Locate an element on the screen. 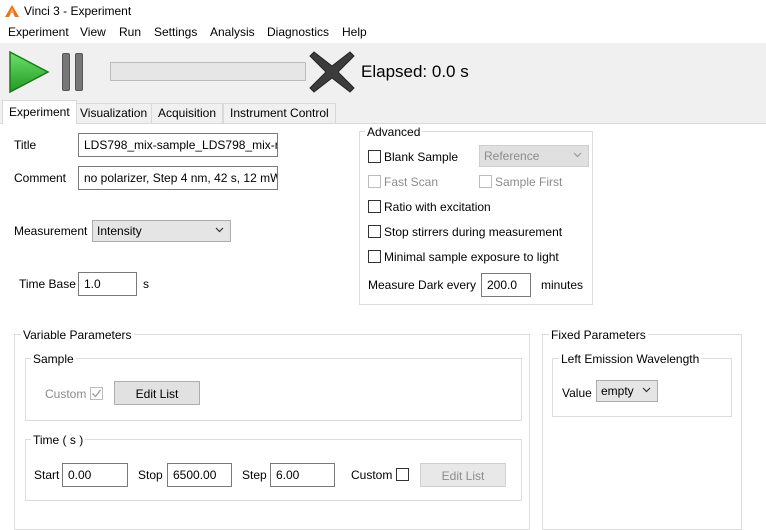 This screenshot has height=530, width=766. ratio-checkbox is located at coordinates (374, 206).